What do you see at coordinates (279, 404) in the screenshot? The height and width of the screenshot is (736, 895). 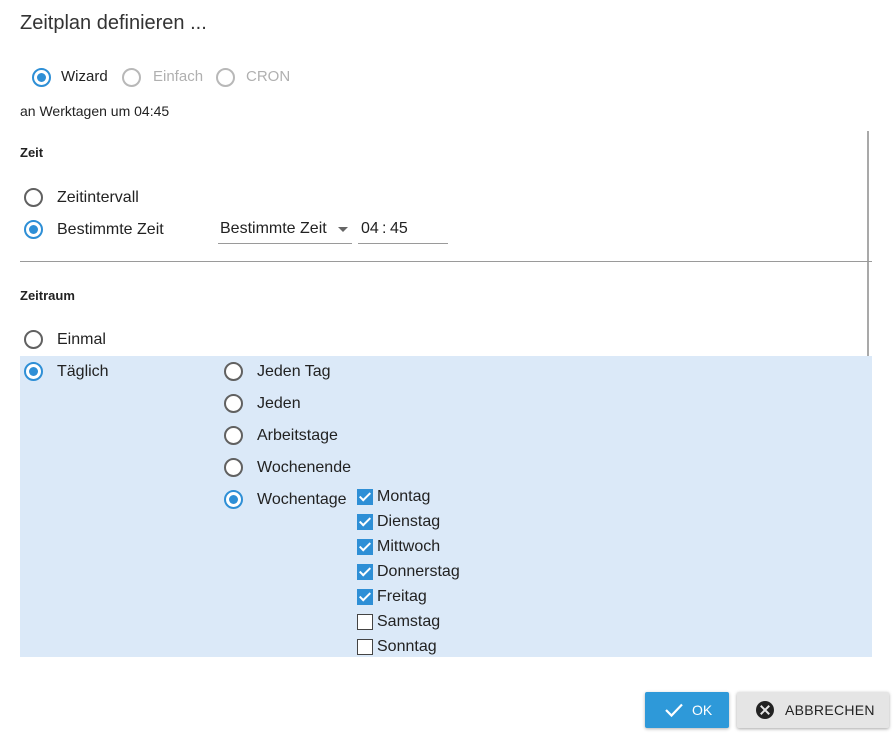 I see `daily-label-jeden: Jeden` at bounding box center [279, 404].